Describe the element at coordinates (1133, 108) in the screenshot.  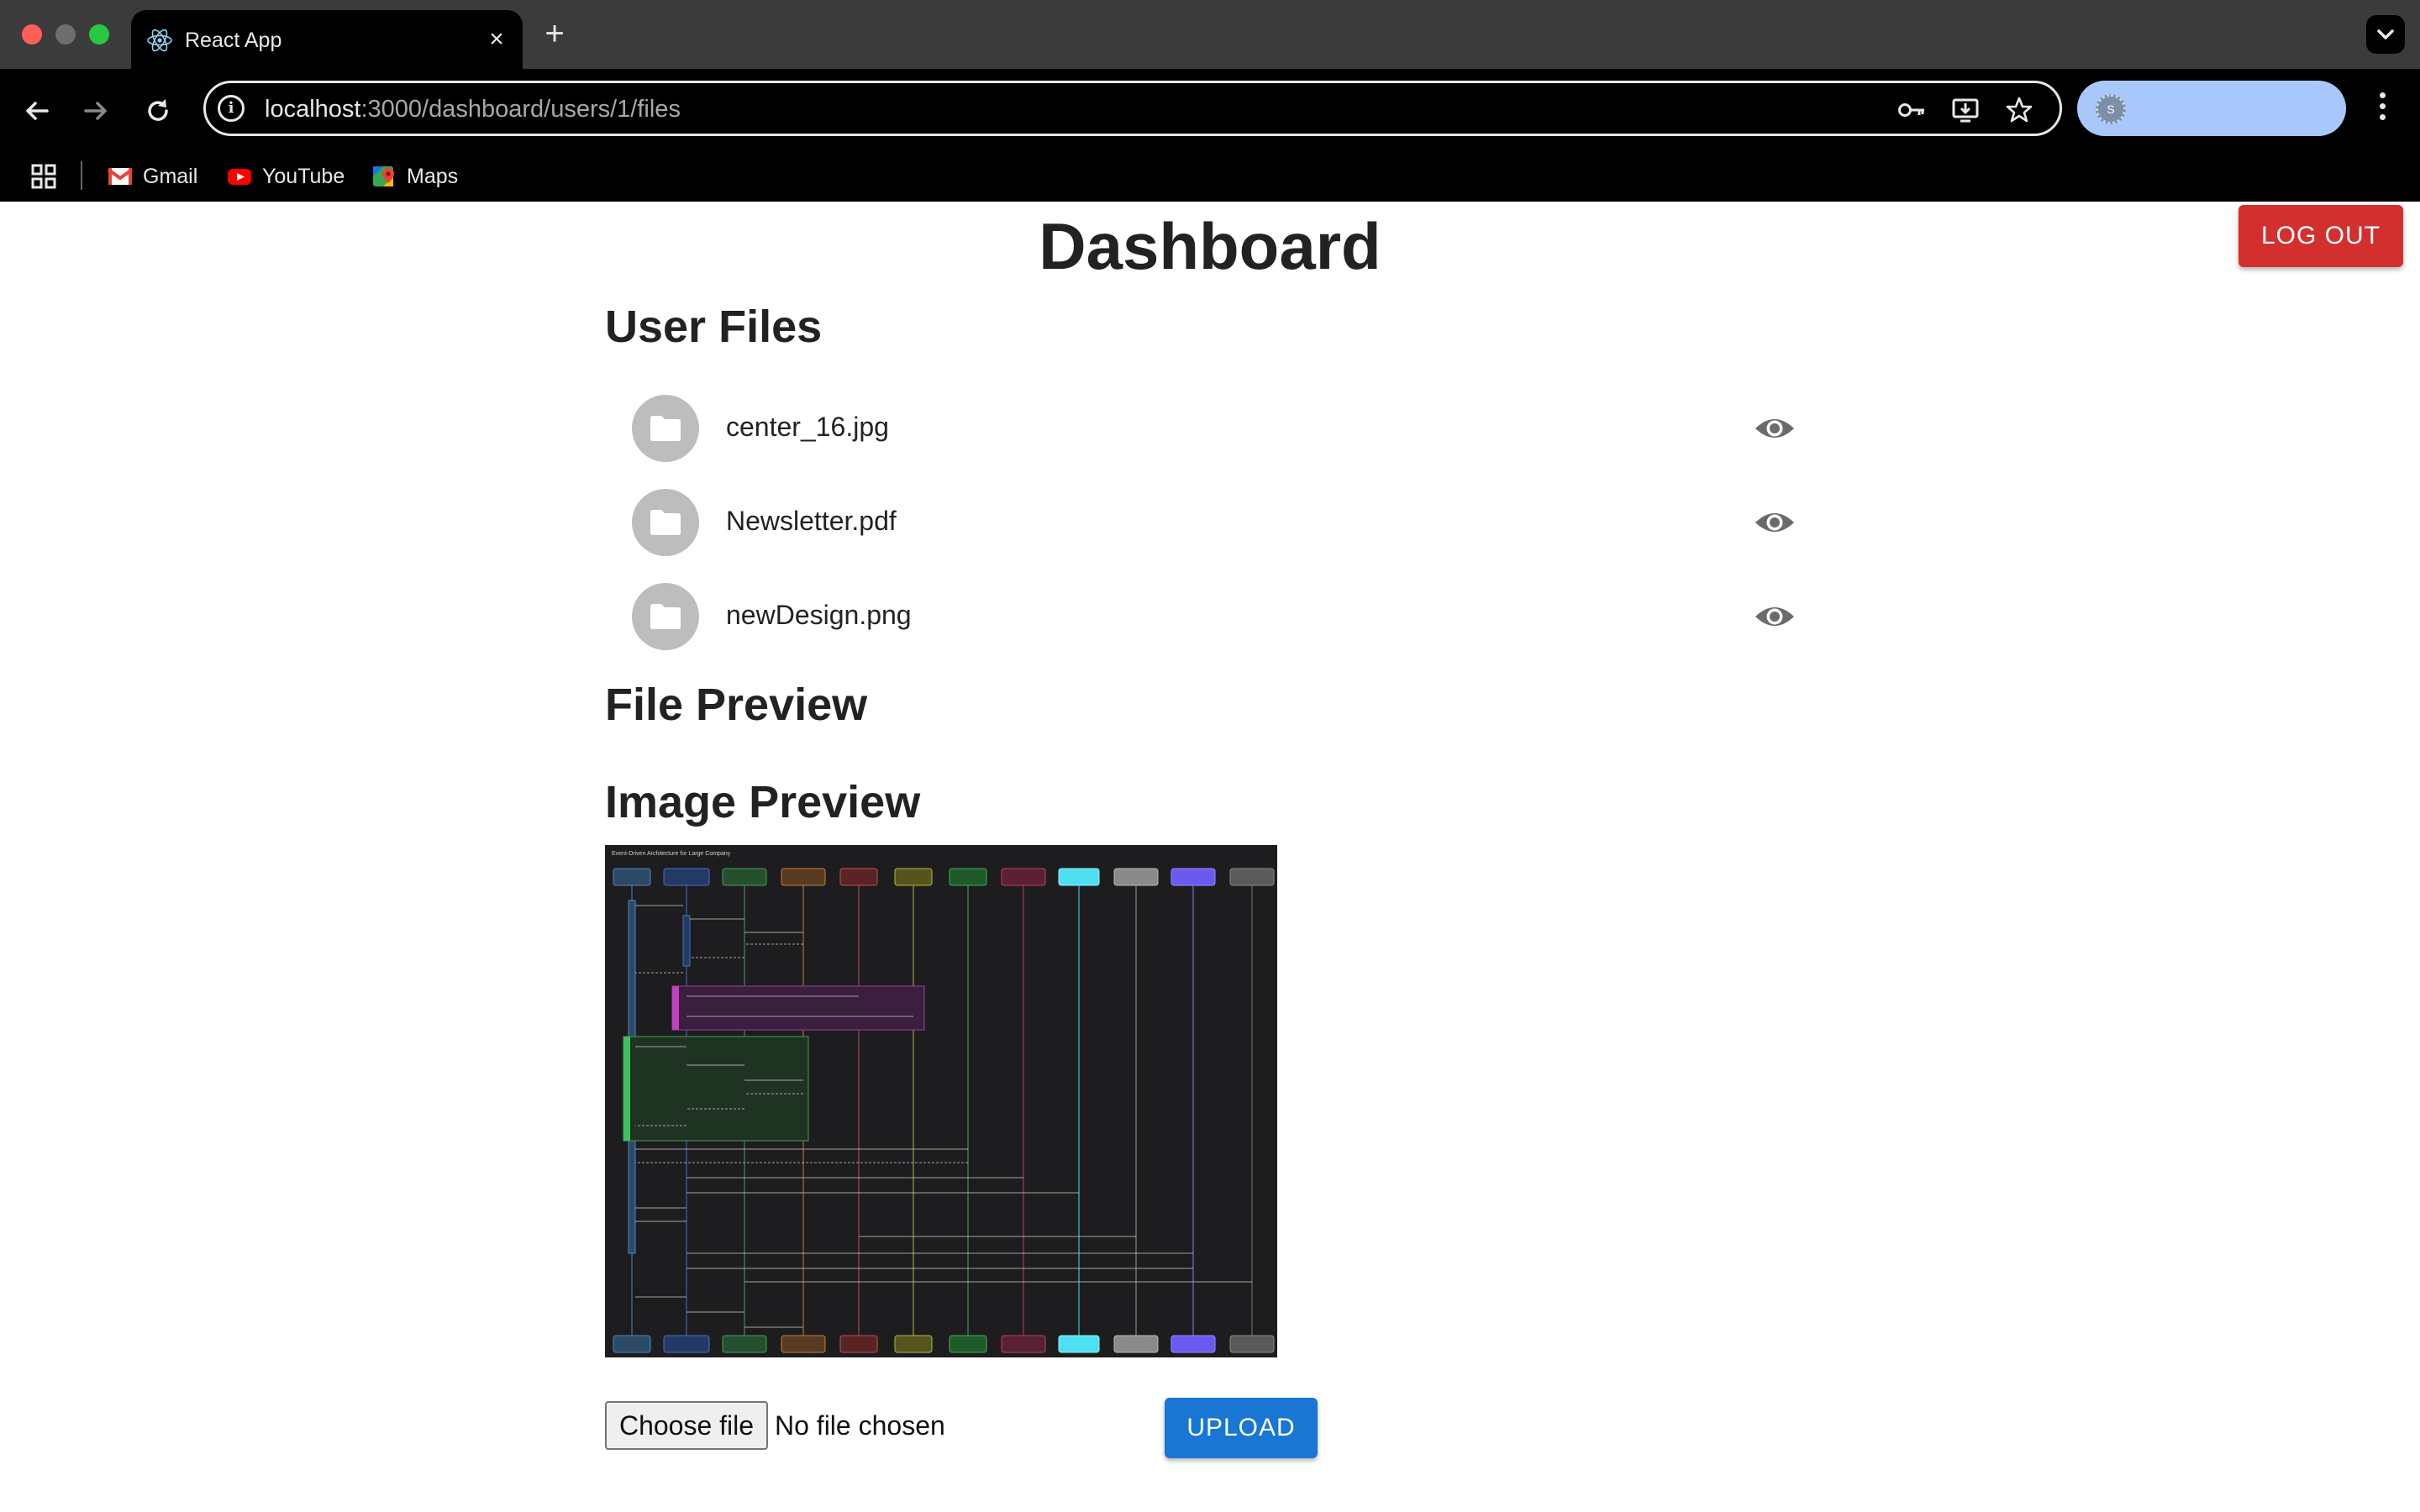
I see `address-bar: i localhost:3000/dashboard/users/1/files` at that location.